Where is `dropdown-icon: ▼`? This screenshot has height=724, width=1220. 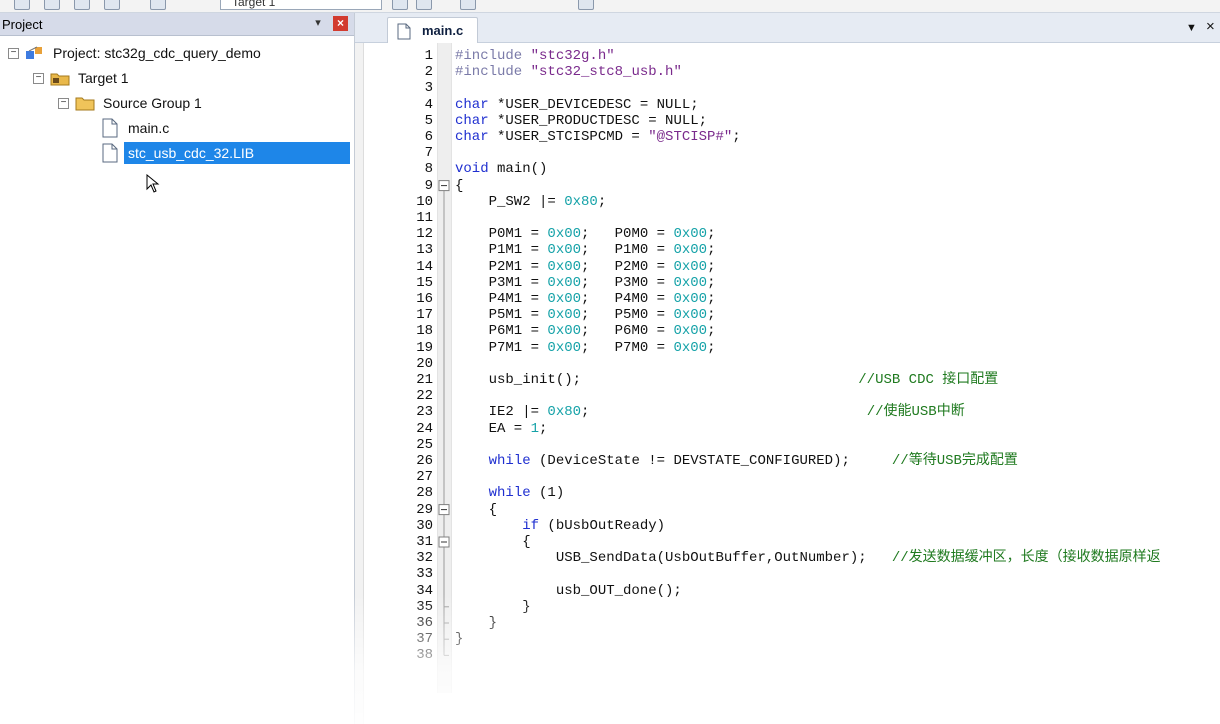 dropdown-icon: ▼ is located at coordinates (1191, 28).